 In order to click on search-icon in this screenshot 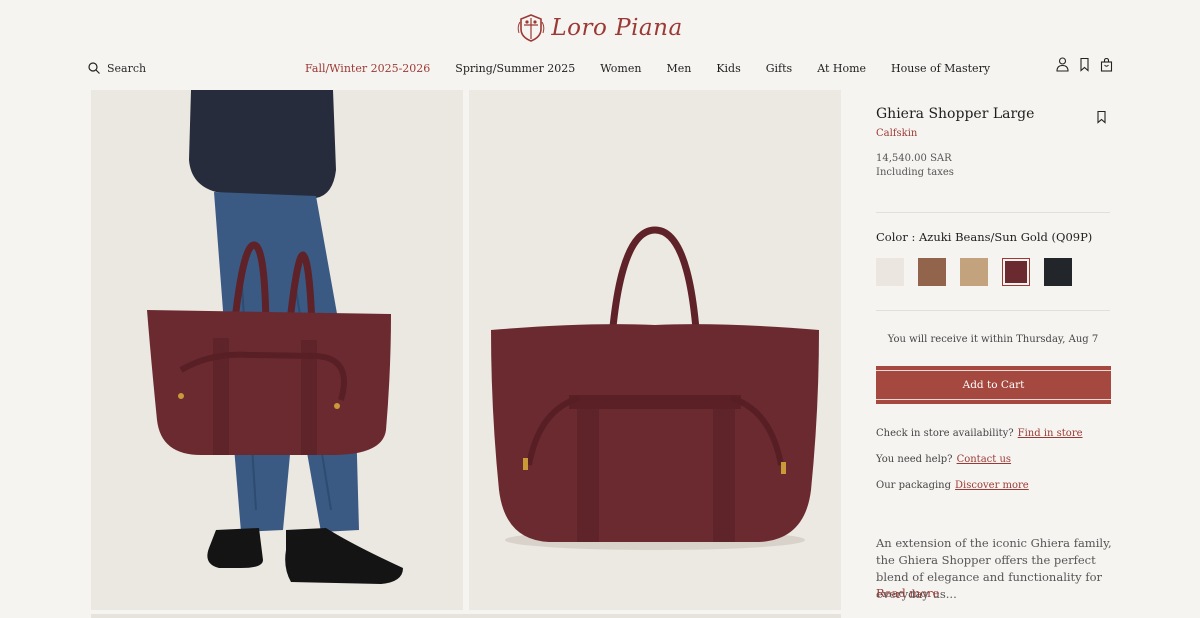, I will do `click(94, 68)`.